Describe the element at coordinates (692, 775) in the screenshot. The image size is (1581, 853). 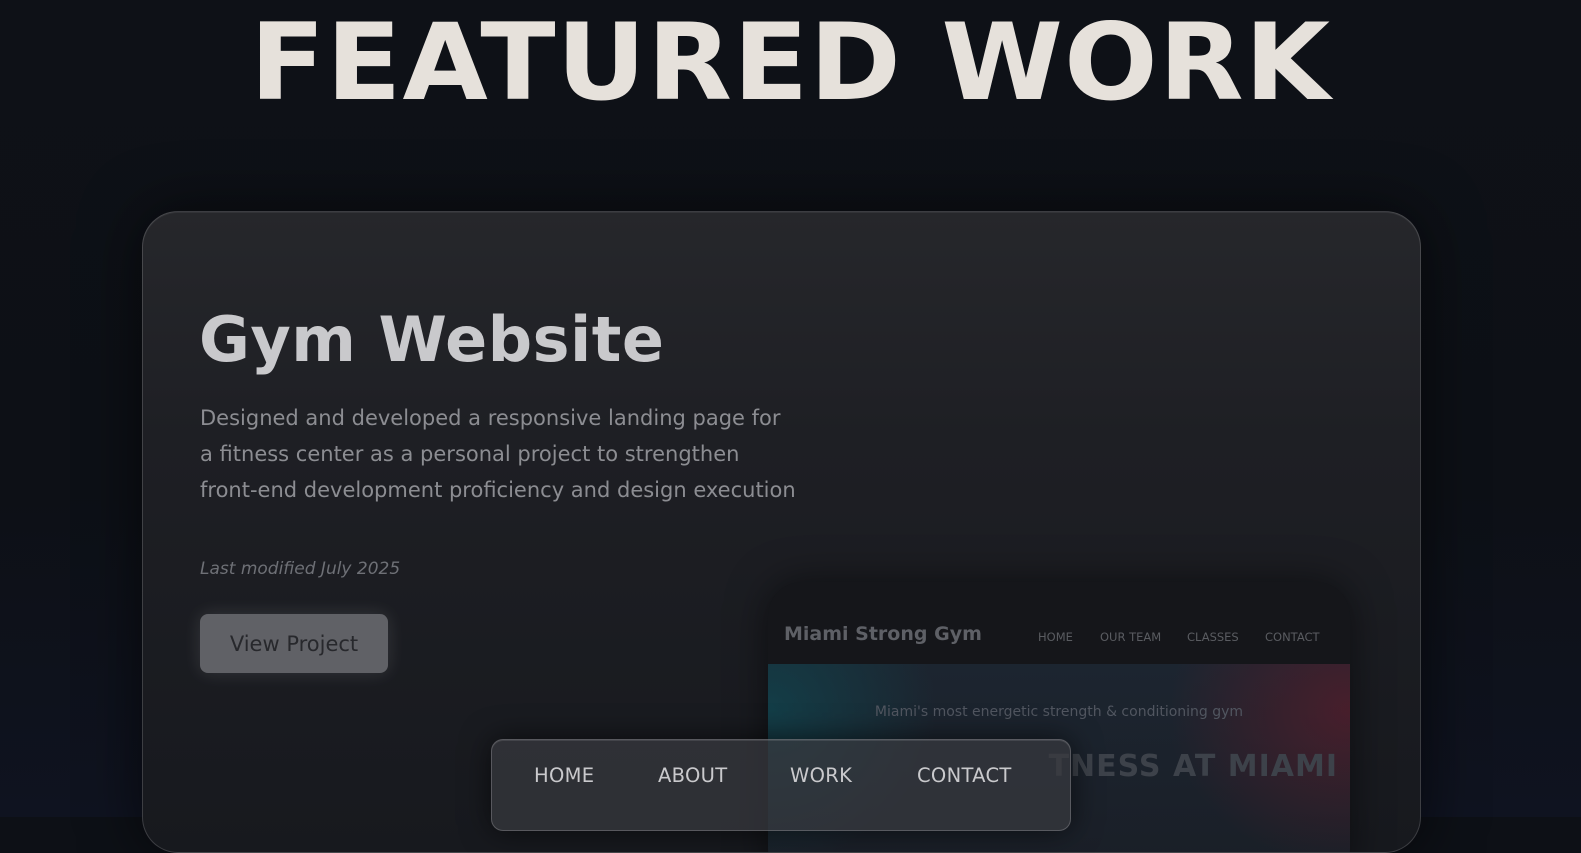
I see `nav-about-link: ABOUT` at that location.